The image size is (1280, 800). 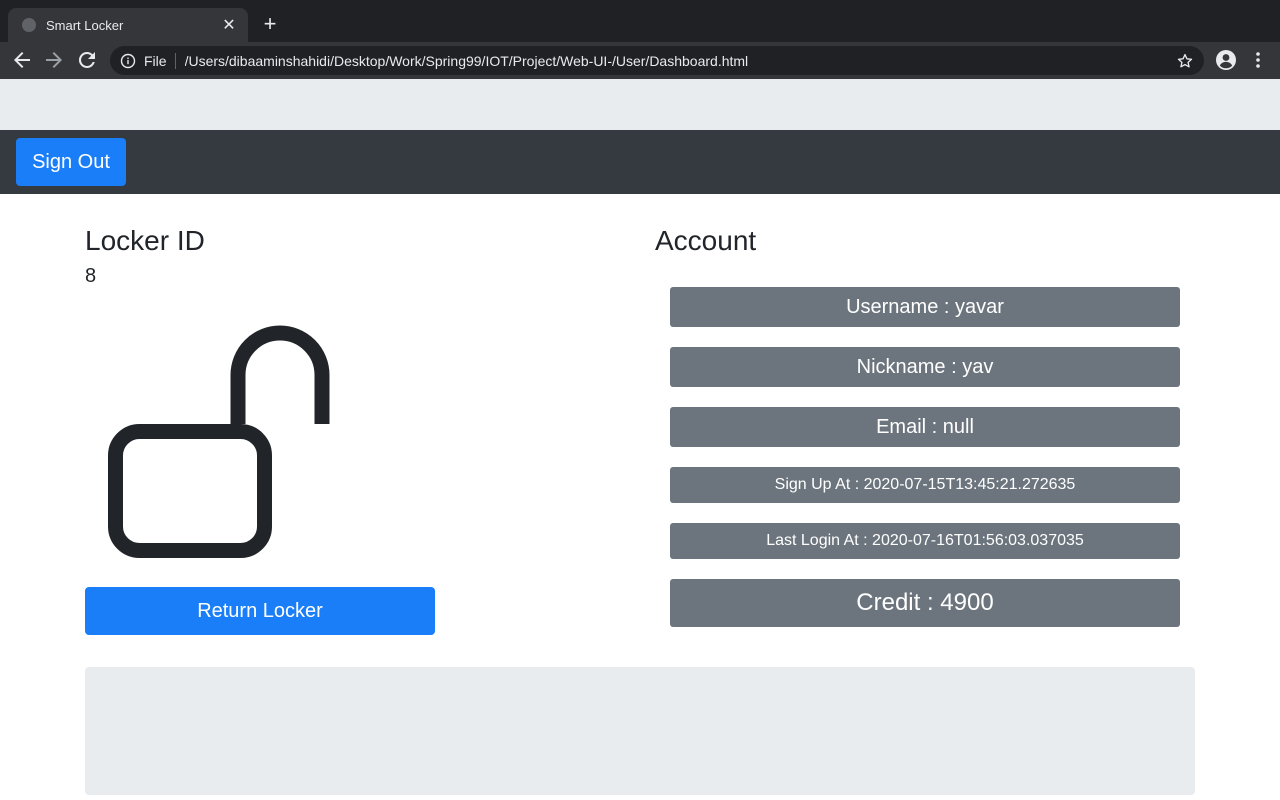 I want to click on profile-icon, so click(x=1226, y=60).